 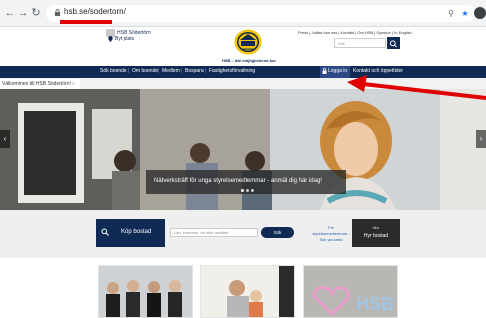 I want to click on card-chalk-photo: HSB, so click(x=350, y=291).